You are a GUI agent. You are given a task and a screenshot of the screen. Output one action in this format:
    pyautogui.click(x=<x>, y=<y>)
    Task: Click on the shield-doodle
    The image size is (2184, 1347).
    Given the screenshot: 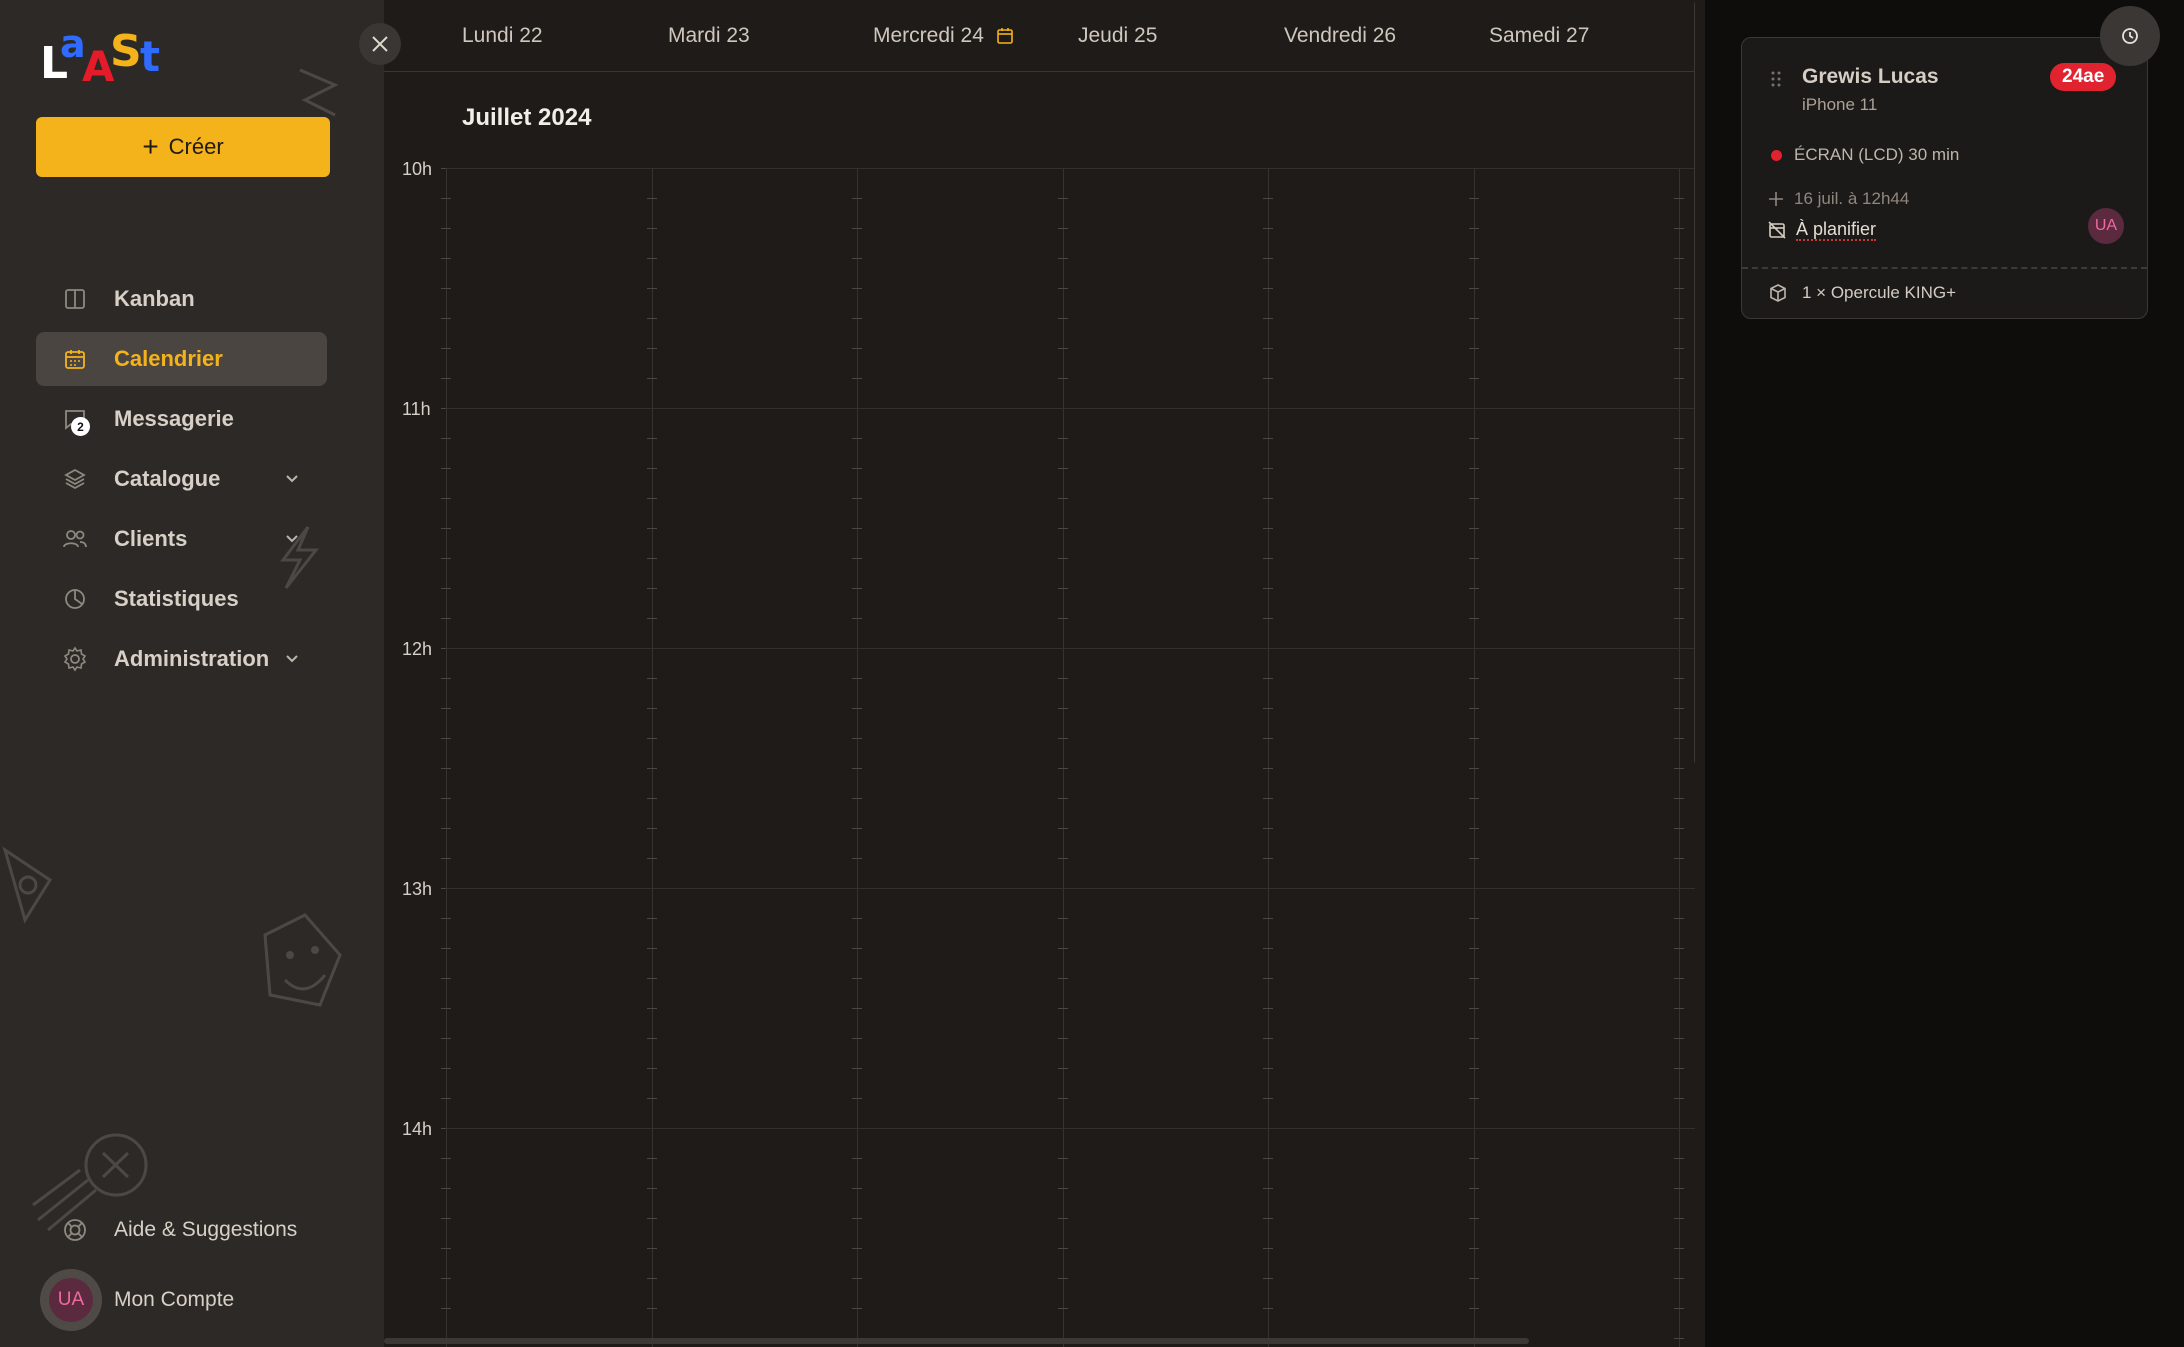 What is the action you would take?
    pyautogui.click(x=27, y=885)
    